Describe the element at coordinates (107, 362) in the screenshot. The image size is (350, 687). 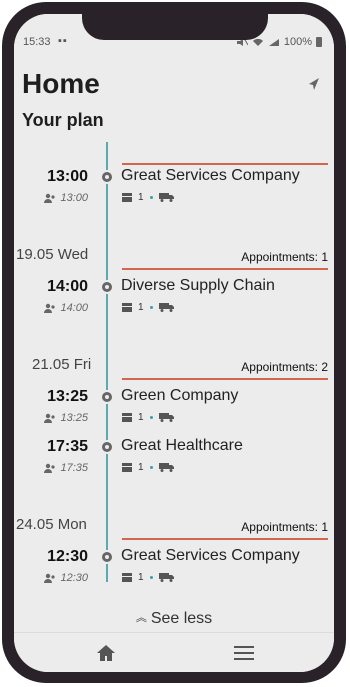
I see `timeline-line` at that location.